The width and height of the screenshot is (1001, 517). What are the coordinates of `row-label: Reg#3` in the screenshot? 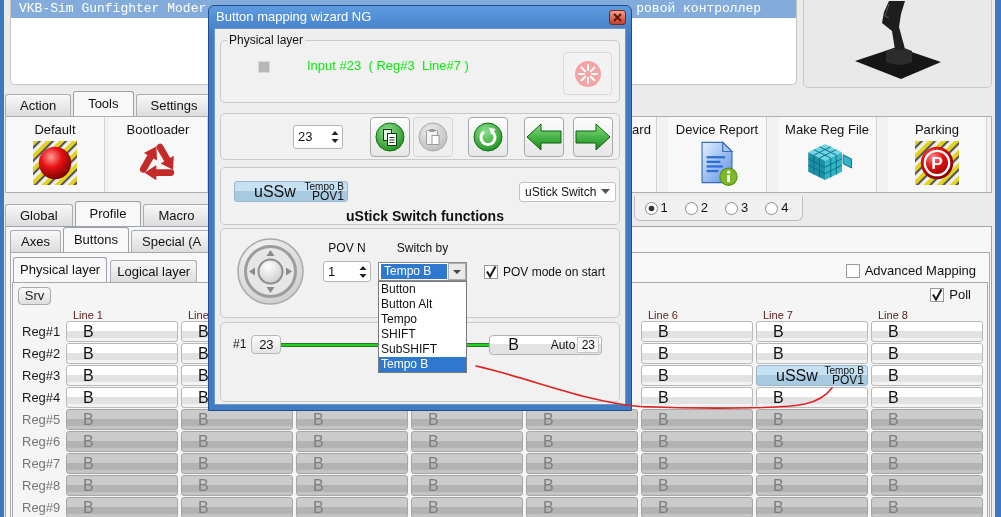 It's located at (41, 375).